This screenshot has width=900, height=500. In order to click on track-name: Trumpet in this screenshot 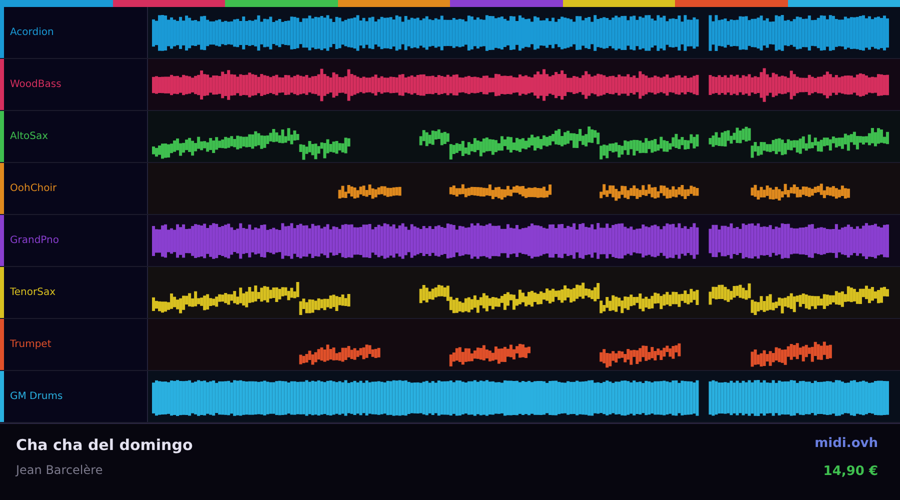, I will do `click(31, 345)`.